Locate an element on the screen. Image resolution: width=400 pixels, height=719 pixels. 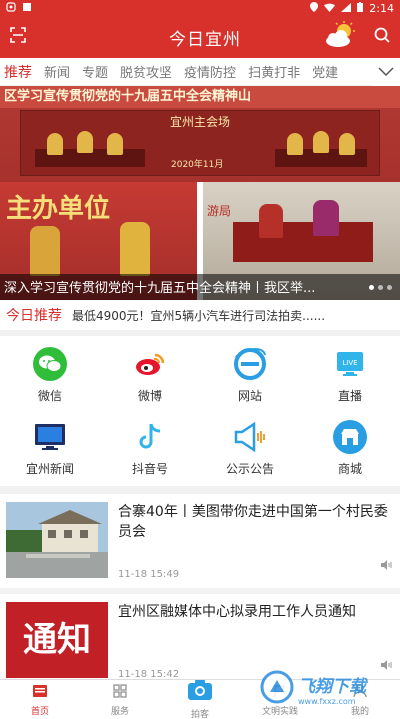
news-title: 宜州区融媒体中心拟录用工作人员通知 is located at coordinates (237, 612).